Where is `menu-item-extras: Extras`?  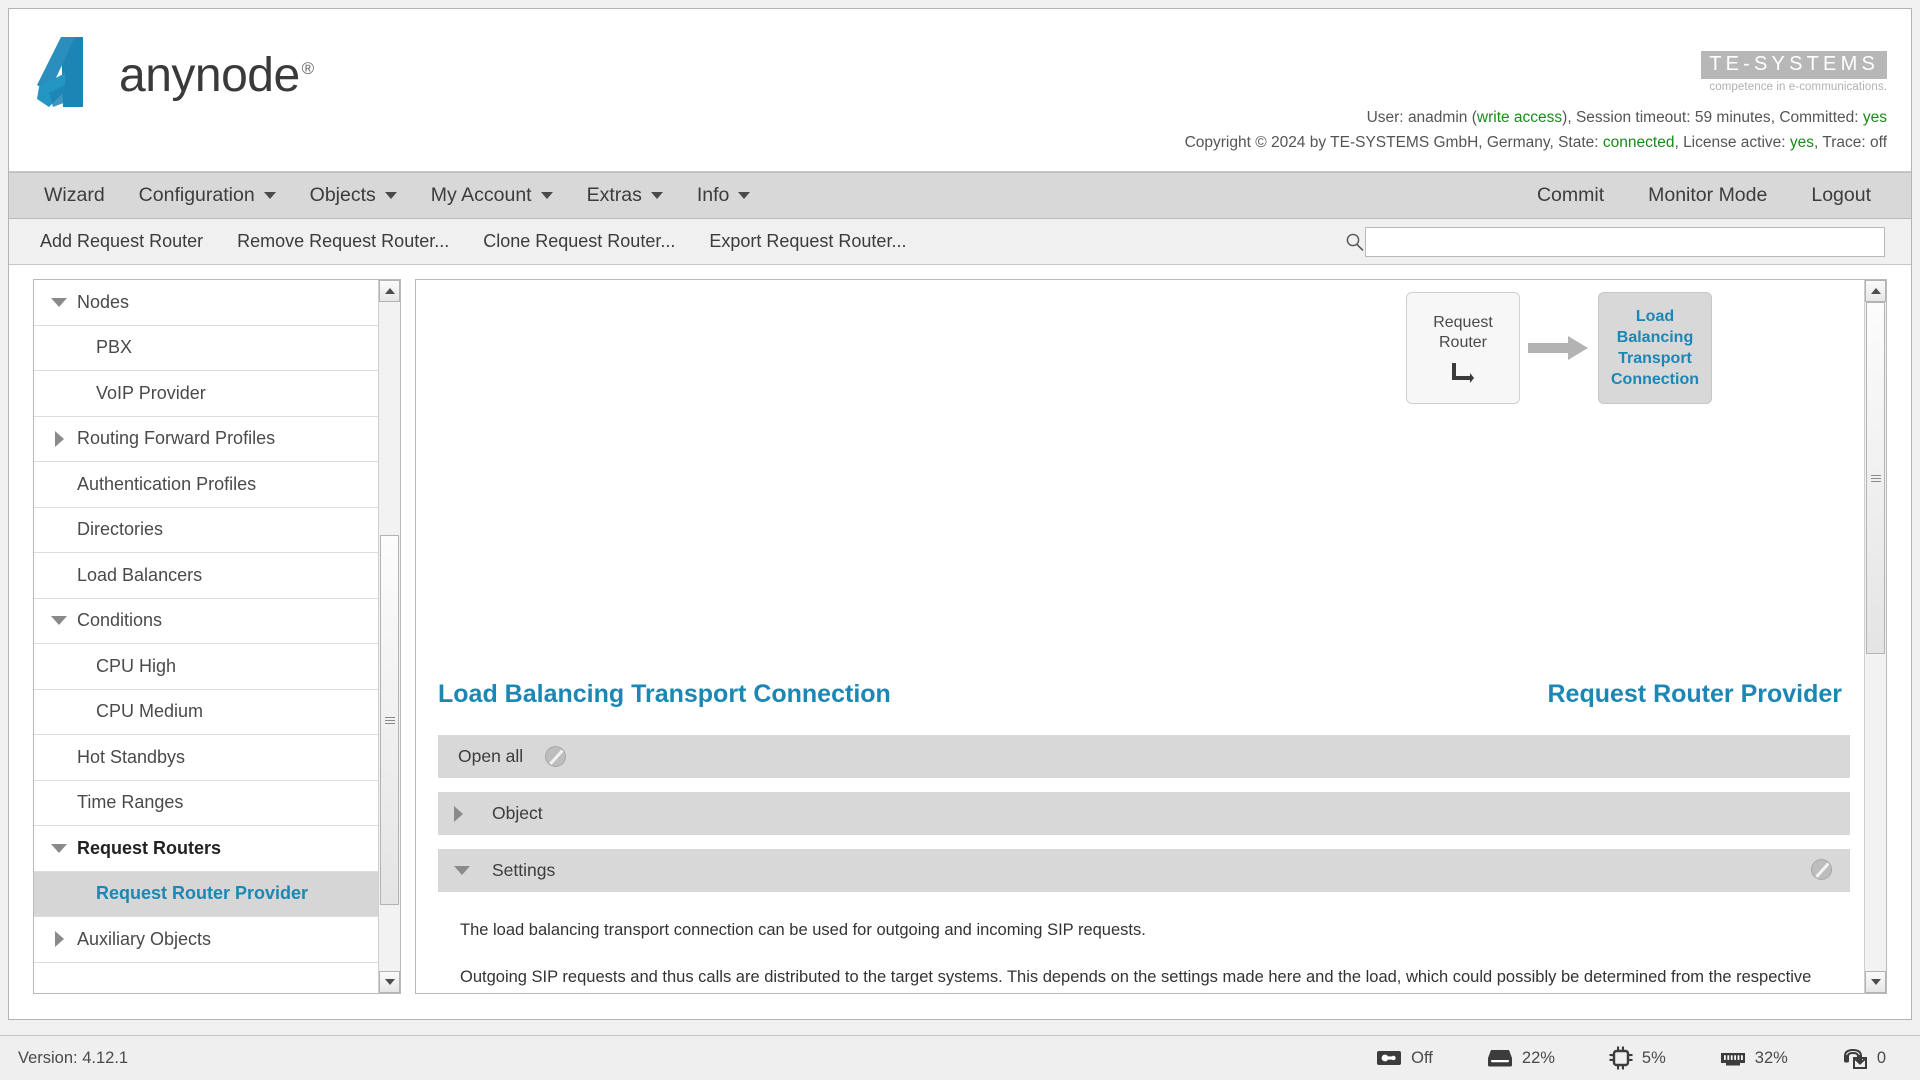
menu-item-extras: Extras is located at coordinates (625, 195).